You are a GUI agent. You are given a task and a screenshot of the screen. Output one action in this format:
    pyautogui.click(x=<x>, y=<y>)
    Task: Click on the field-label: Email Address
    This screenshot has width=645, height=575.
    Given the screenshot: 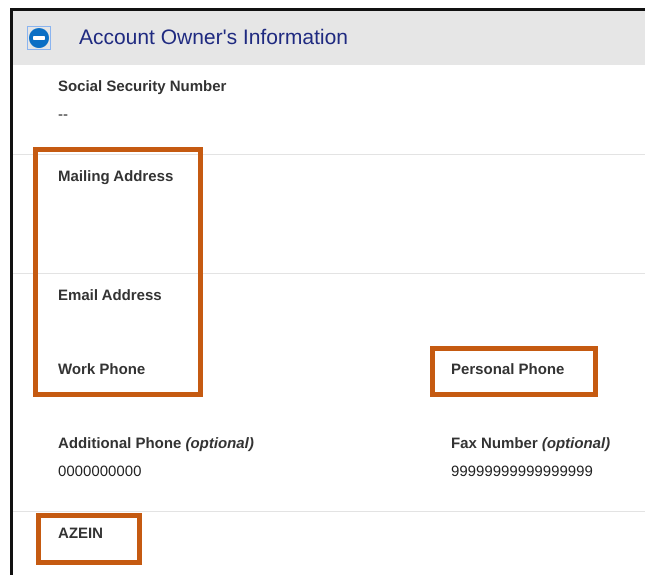 What is the action you would take?
    pyautogui.click(x=110, y=296)
    